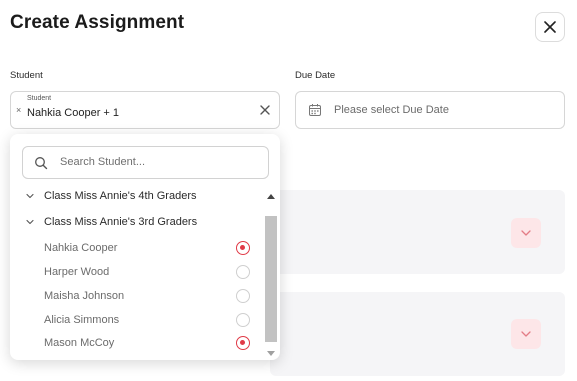 The image size is (577, 381). Describe the element at coordinates (315, 75) in the screenshot. I see `due-date-label: Due Date` at that location.